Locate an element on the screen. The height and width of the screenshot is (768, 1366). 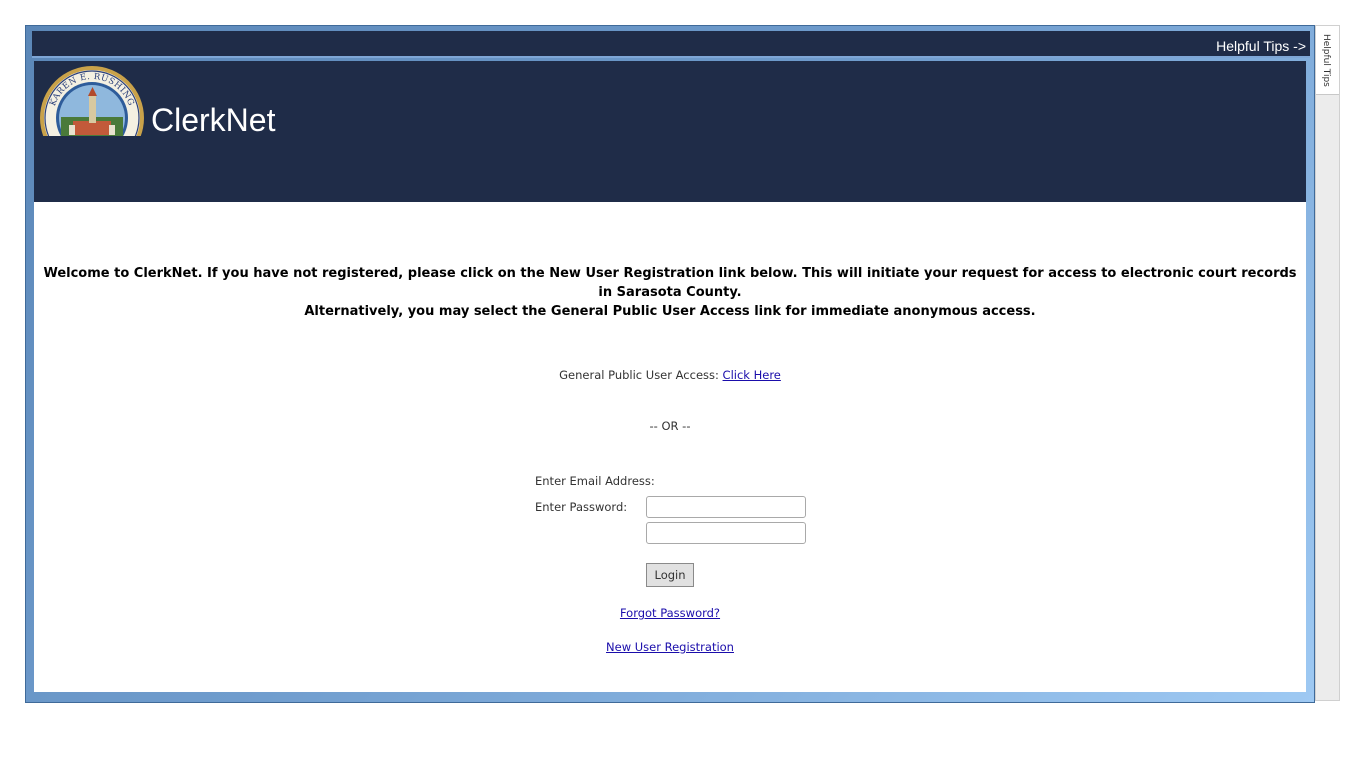
helpful-tips-tab: Helpful Tips is located at coordinates (1327, 60).